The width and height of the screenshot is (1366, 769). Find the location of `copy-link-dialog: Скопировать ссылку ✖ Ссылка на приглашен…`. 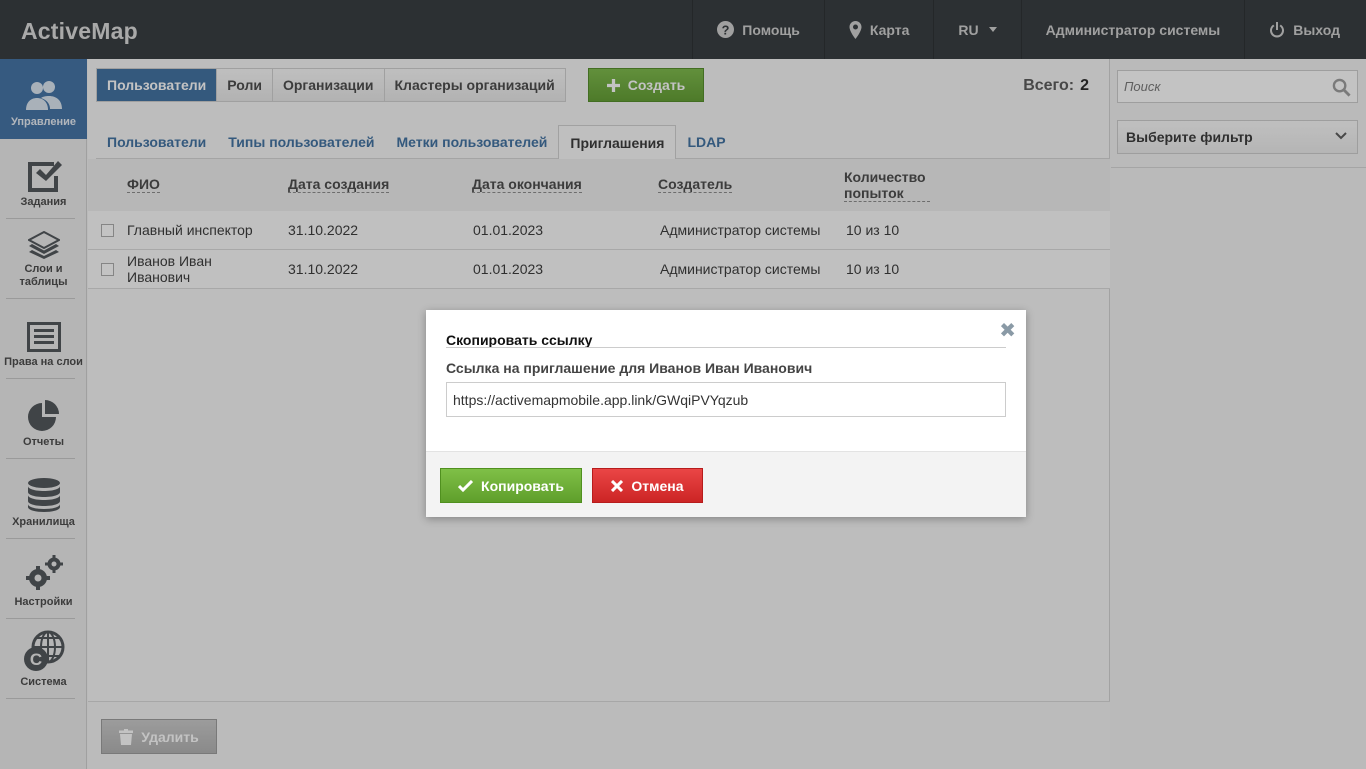

copy-link-dialog: Скопировать ссылку ✖ Ссылка на приглашен… is located at coordinates (726, 413).